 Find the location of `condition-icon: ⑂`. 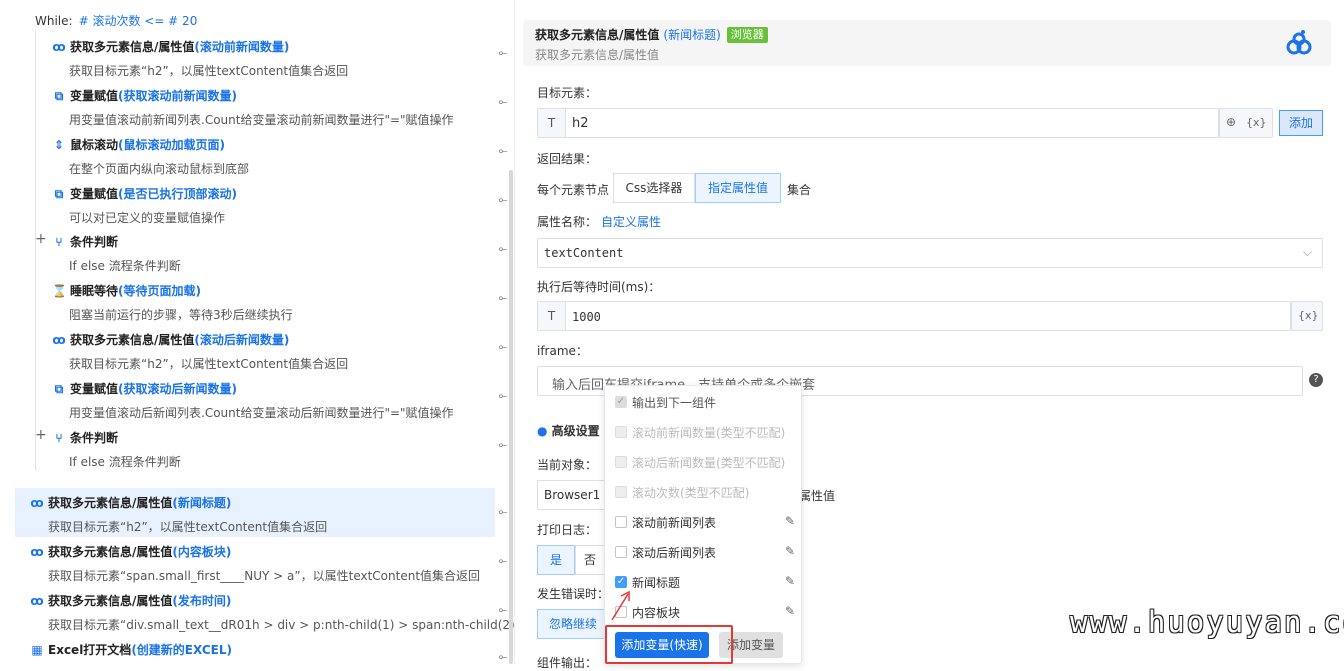

condition-icon: ⑂ is located at coordinates (59, 437).